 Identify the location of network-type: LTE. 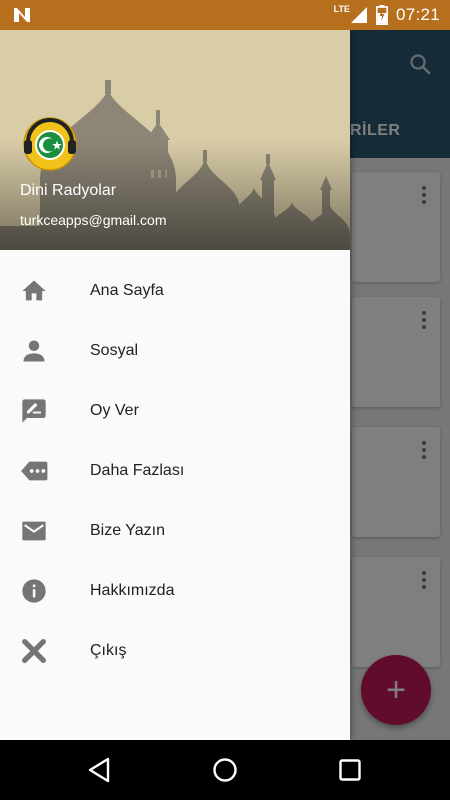
(341, 9).